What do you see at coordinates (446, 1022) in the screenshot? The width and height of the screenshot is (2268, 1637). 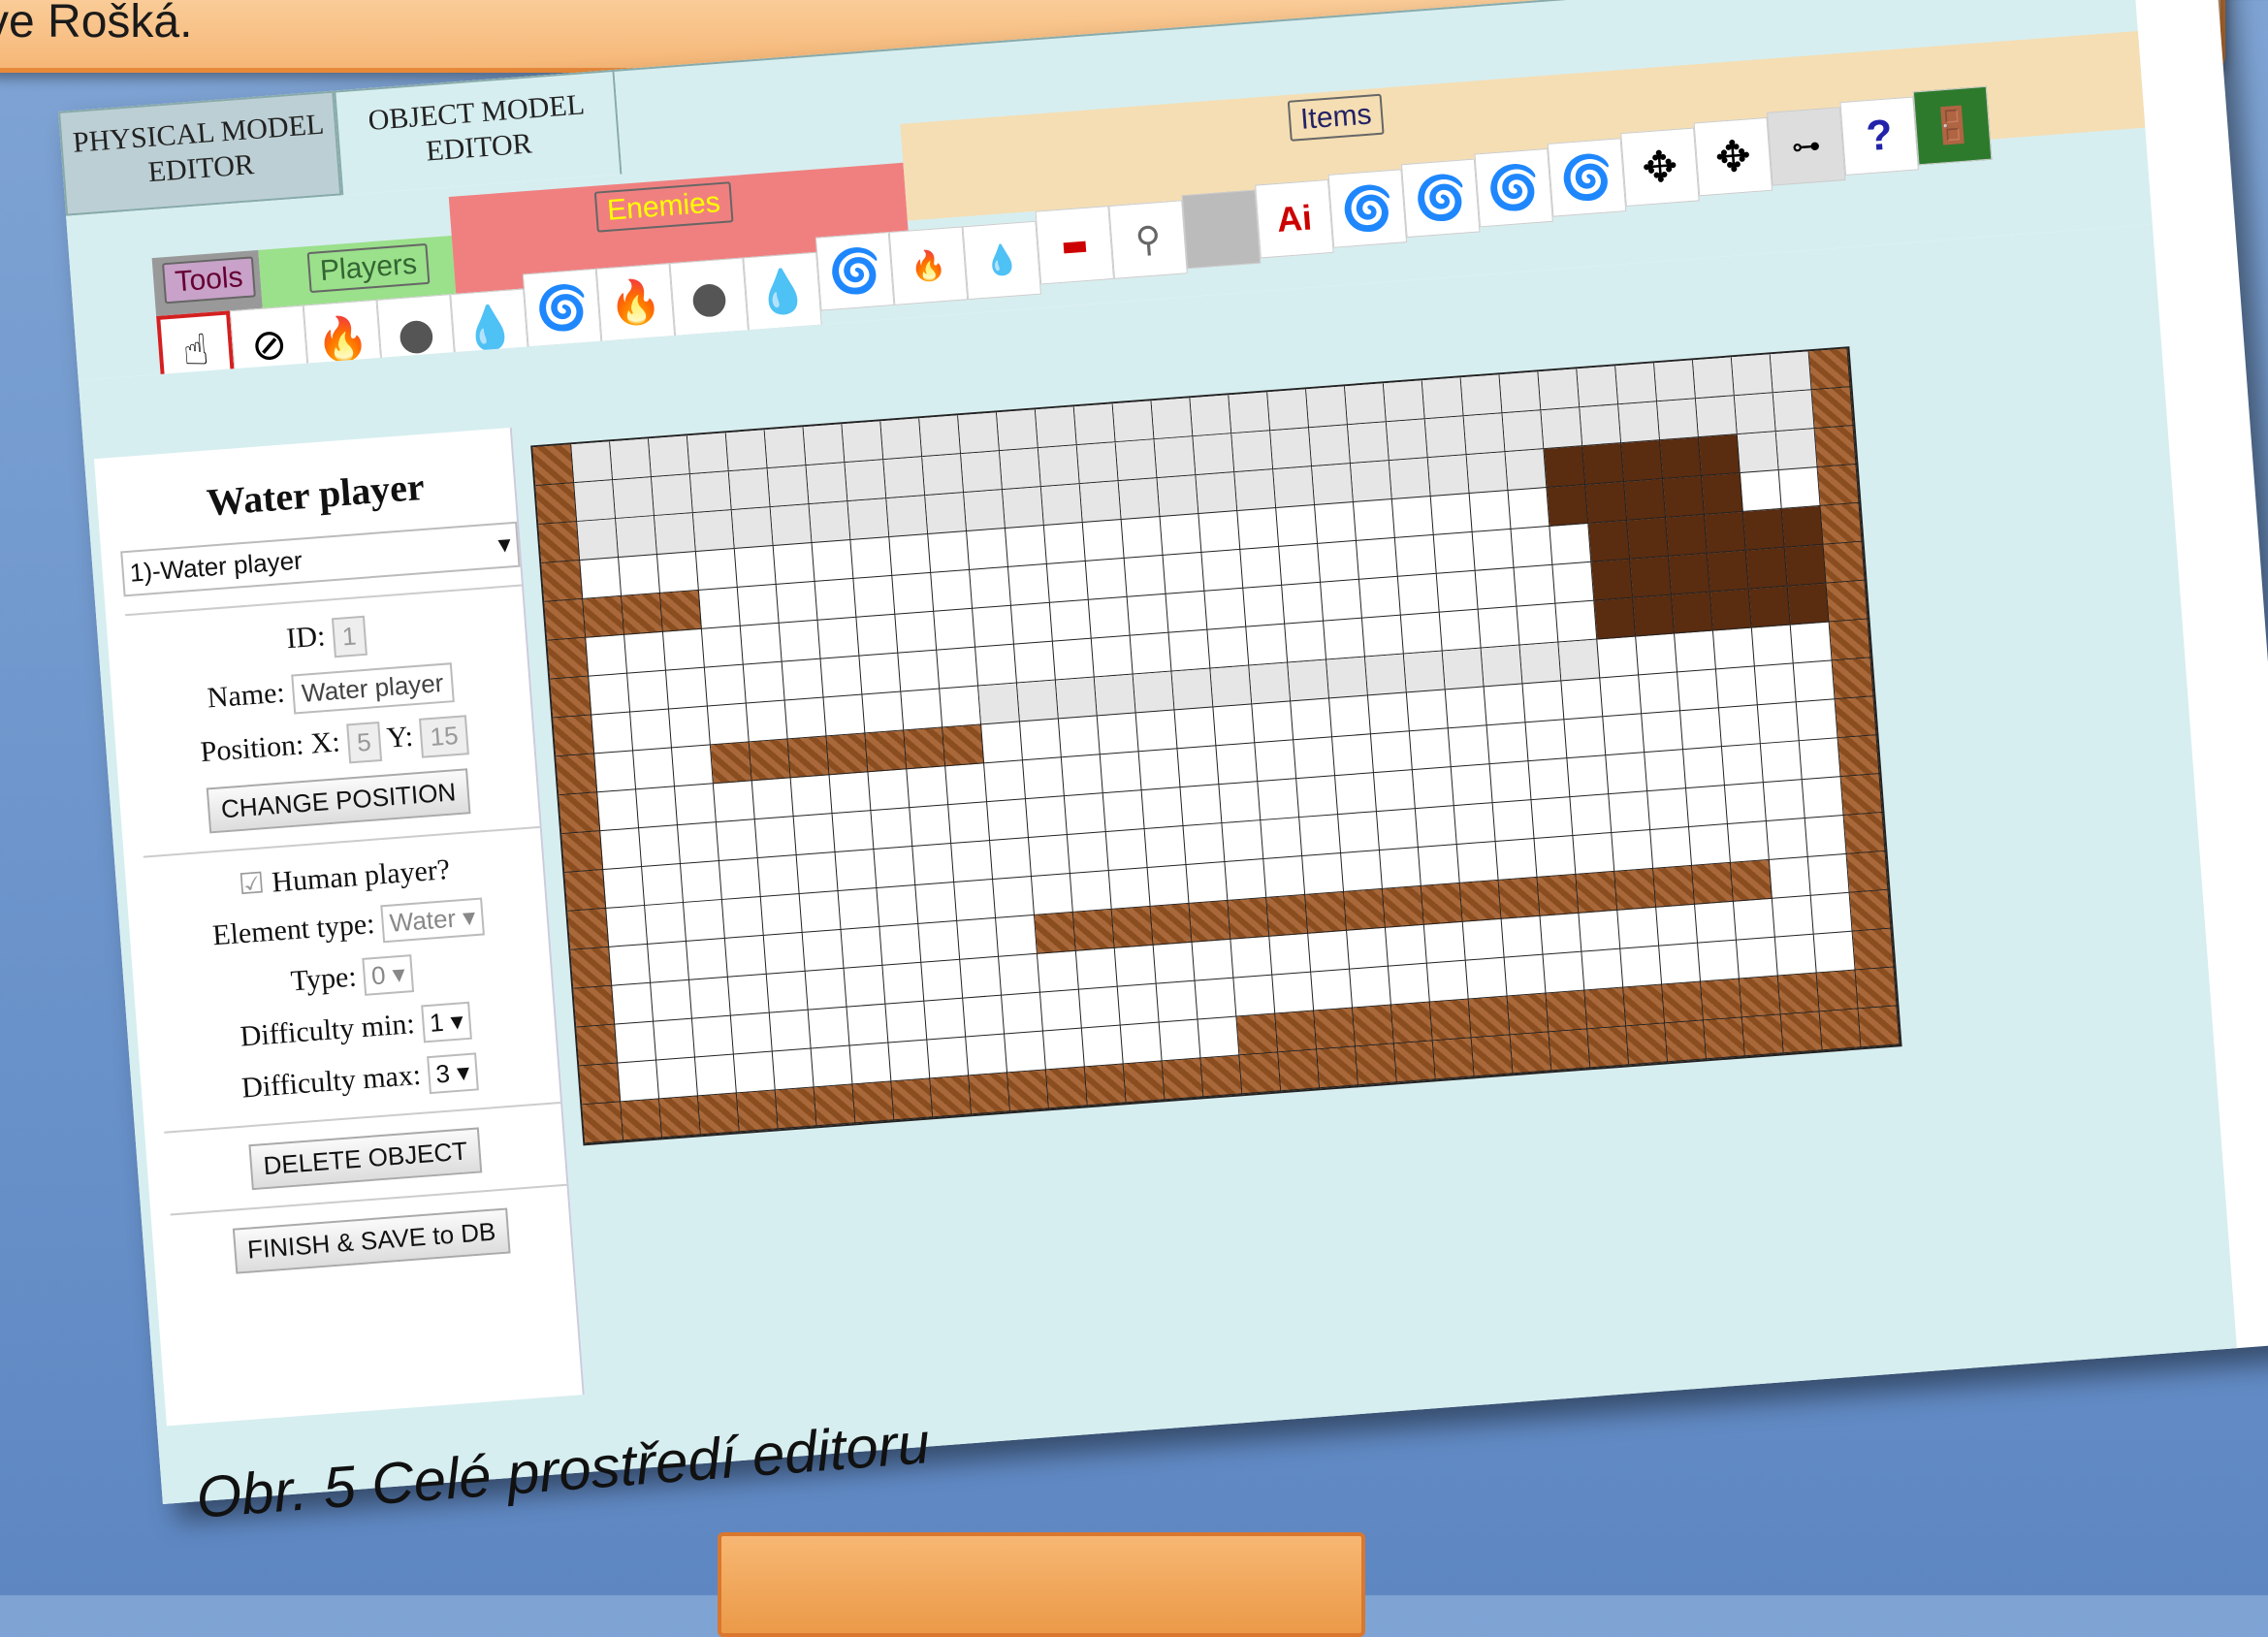 I see `difficulty-min-select: 1 ▾` at bounding box center [446, 1022].